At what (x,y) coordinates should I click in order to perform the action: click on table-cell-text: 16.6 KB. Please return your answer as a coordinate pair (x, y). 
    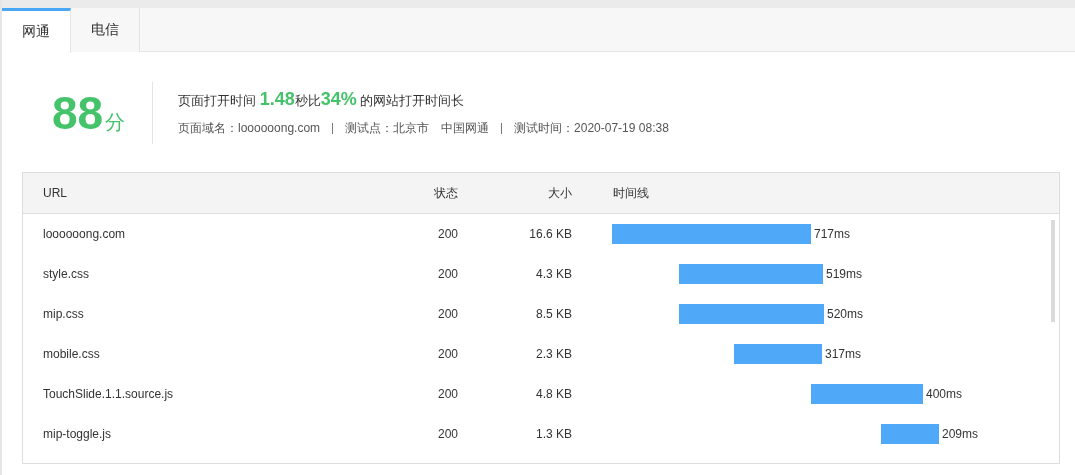
    Looking at the image, I should click on (550, 234).